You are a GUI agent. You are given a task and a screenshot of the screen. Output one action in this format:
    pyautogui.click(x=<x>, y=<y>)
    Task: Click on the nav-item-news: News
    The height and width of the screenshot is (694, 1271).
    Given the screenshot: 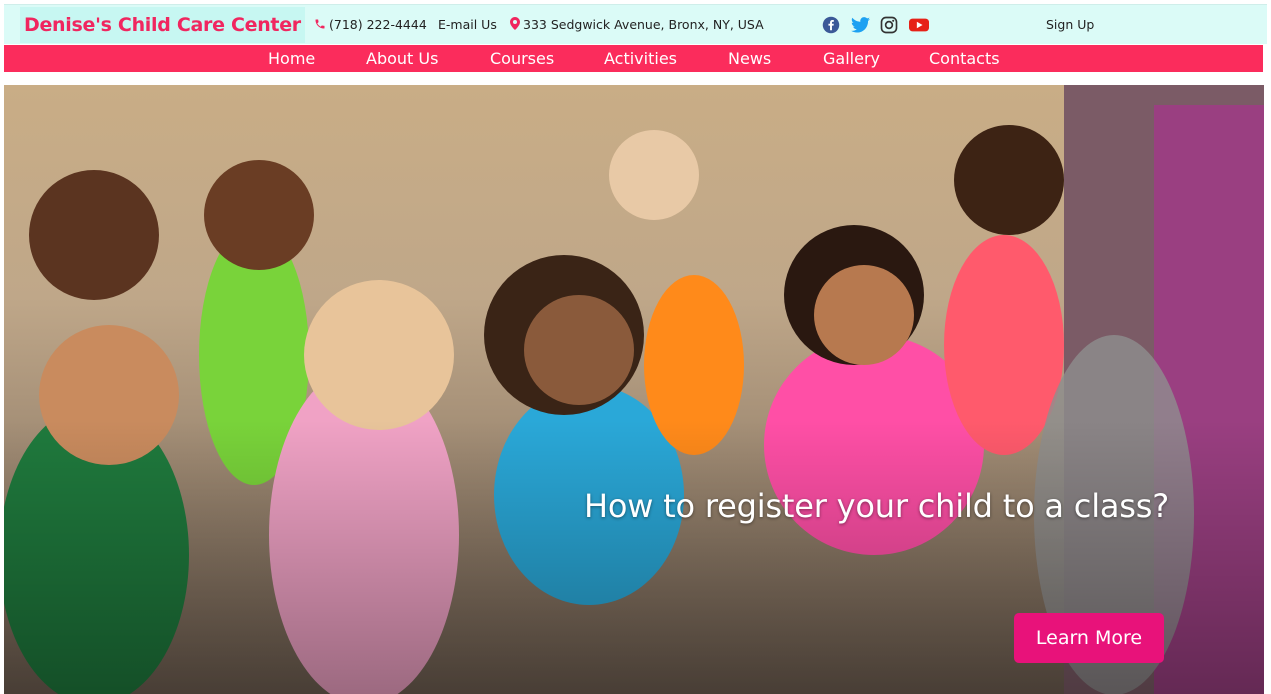 What is the action you would take?
    pyautogui.click(x=749, y=58)
    